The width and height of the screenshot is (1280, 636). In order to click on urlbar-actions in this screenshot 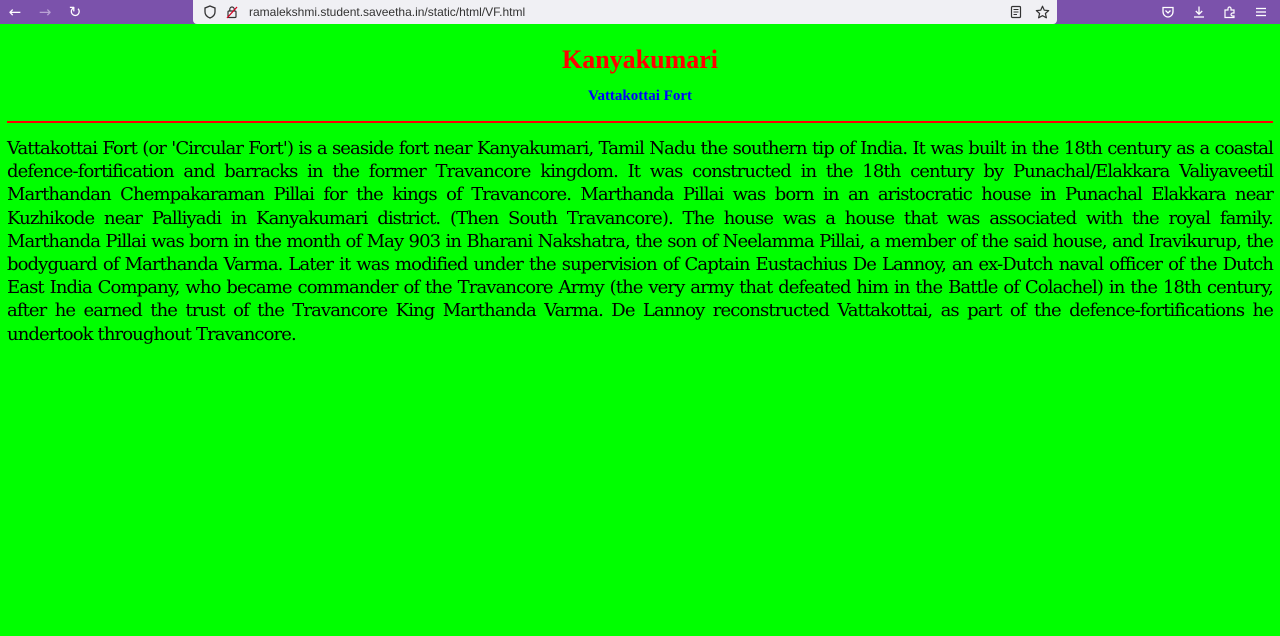, I will do `click(1029, 12)`.